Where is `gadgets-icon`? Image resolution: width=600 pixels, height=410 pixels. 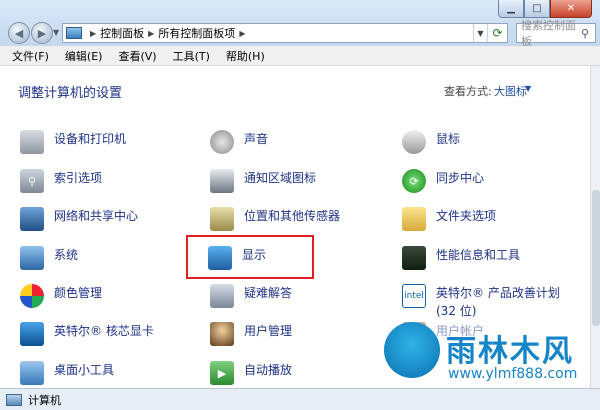 gadgets-icon is located at coordinates (32, 373).